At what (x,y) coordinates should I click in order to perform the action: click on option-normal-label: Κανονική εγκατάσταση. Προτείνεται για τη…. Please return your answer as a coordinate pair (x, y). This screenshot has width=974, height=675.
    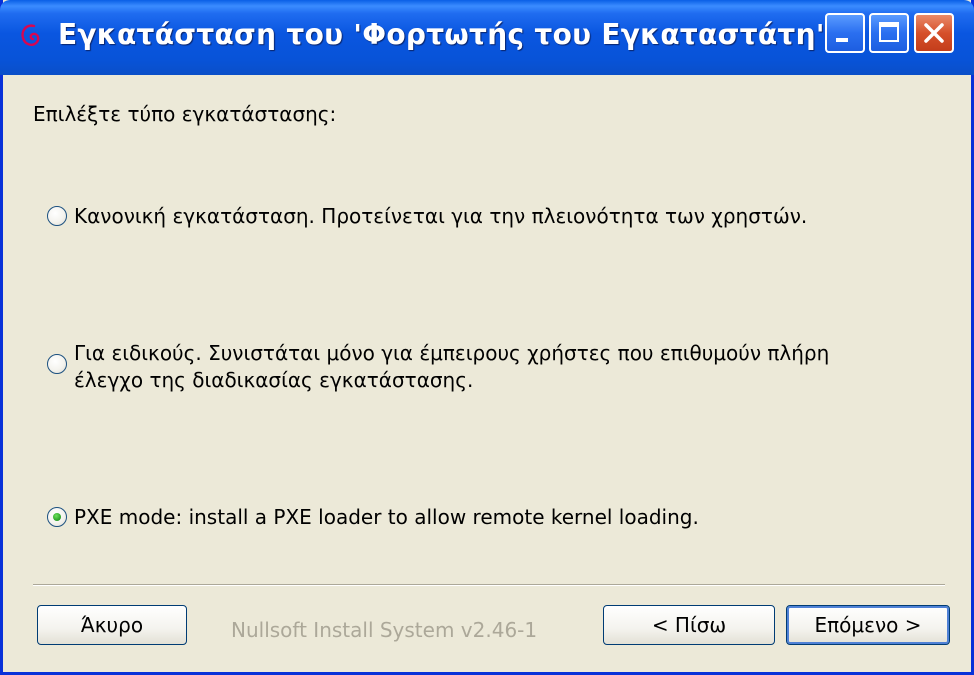
    Looking at the image, I should click on (440, 216).